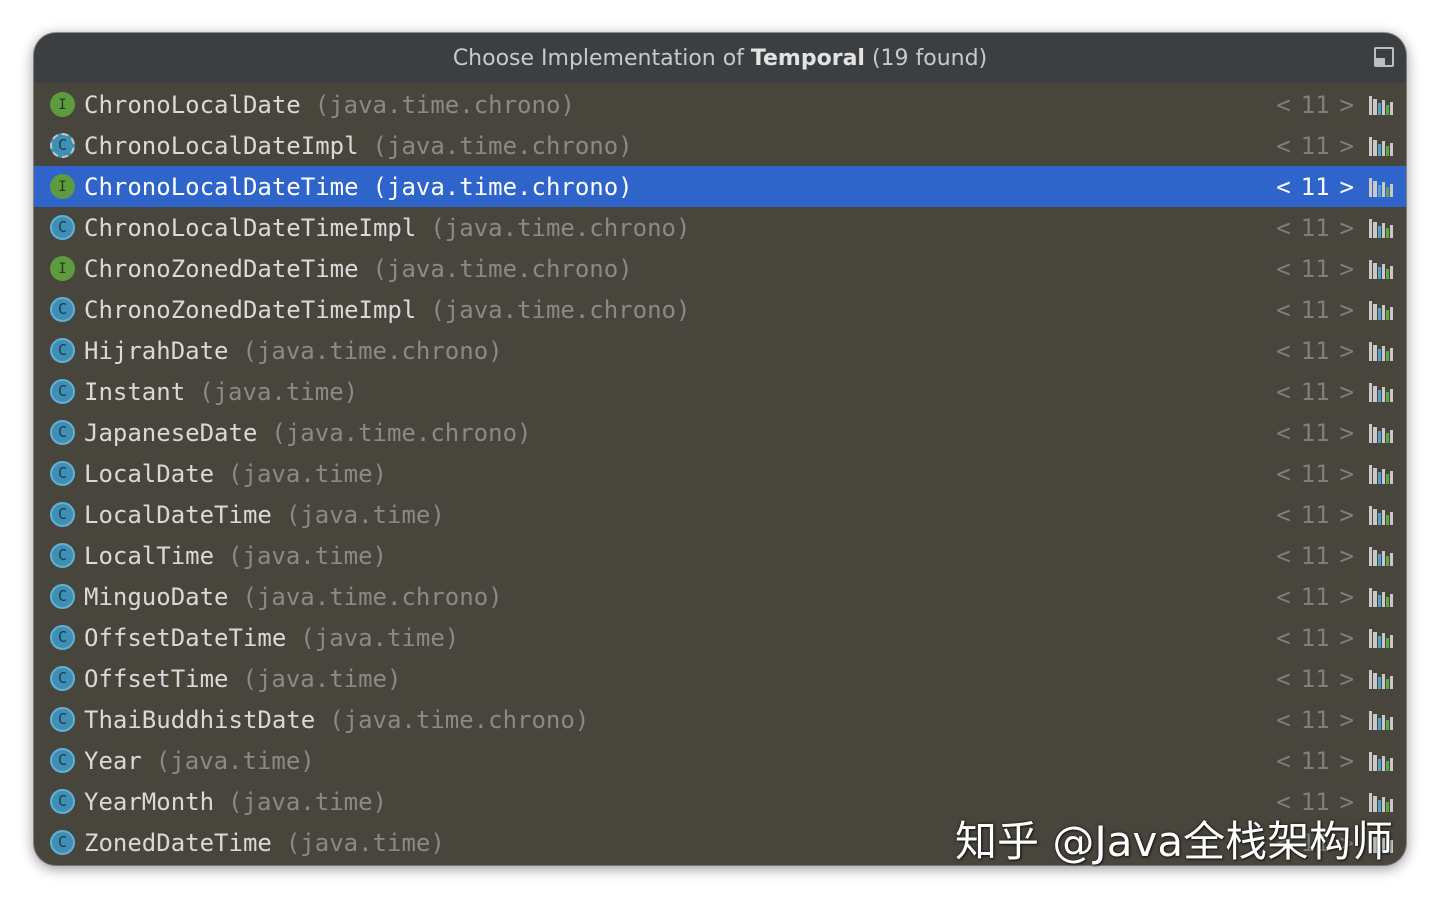  Describe the element at coordinates (1174, 841) in the screenshot. I see `watermark: 知乎 @Java全栈架构师` at that location.